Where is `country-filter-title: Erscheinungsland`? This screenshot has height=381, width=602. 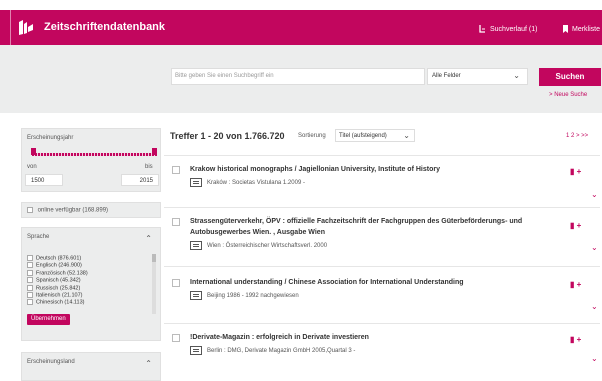
country-filter-title: Erscheinungsland is located at coordinates (51, 362).